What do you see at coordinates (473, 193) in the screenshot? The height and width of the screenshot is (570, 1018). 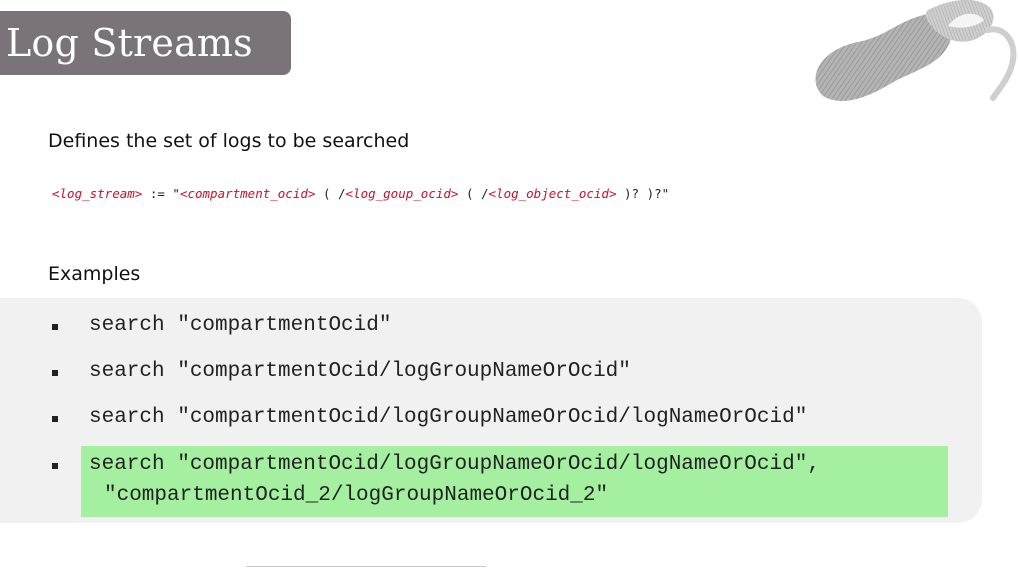 I see `syntax-group-open-2: ( /` at bounding box center [473, 193].